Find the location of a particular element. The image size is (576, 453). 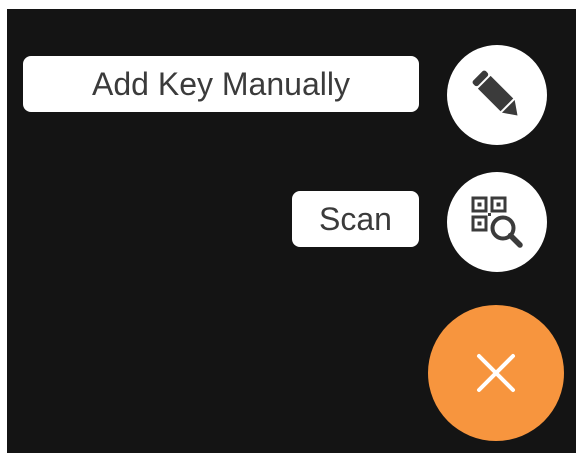

close-icon is located at coordinates (496, 373).